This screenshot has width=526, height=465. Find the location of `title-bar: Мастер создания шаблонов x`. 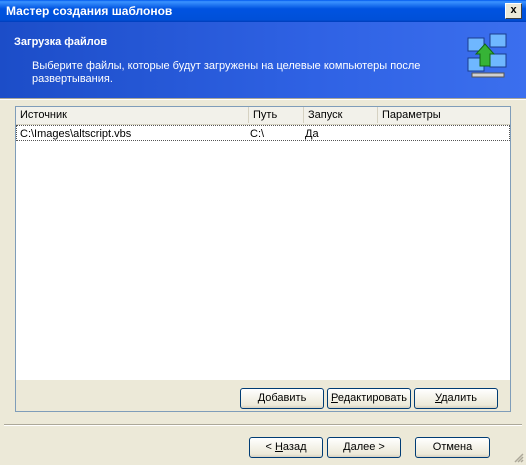

title-bar: Мастер создания шаблонов x is located at coordinates (263, 11).